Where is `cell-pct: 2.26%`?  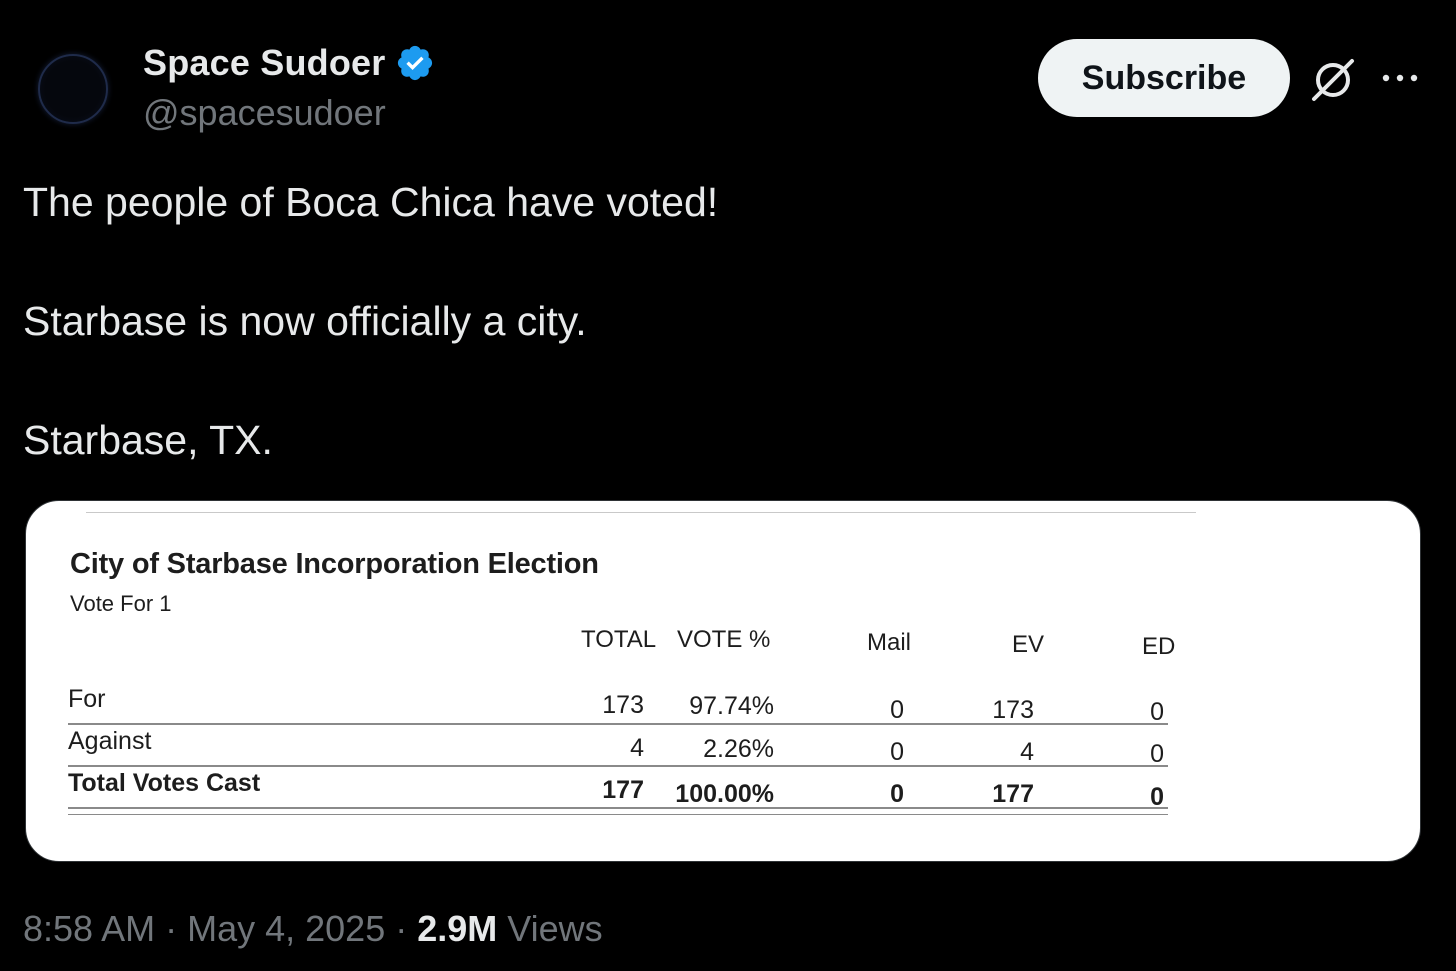 cell-pct: 2.26% is located at coordinates (738, 749).